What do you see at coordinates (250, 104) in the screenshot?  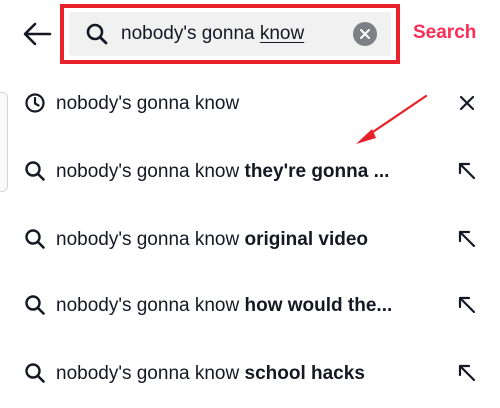 I see `suggestion-item-history: nobody's gonna know` at bounding box center [250, 104].